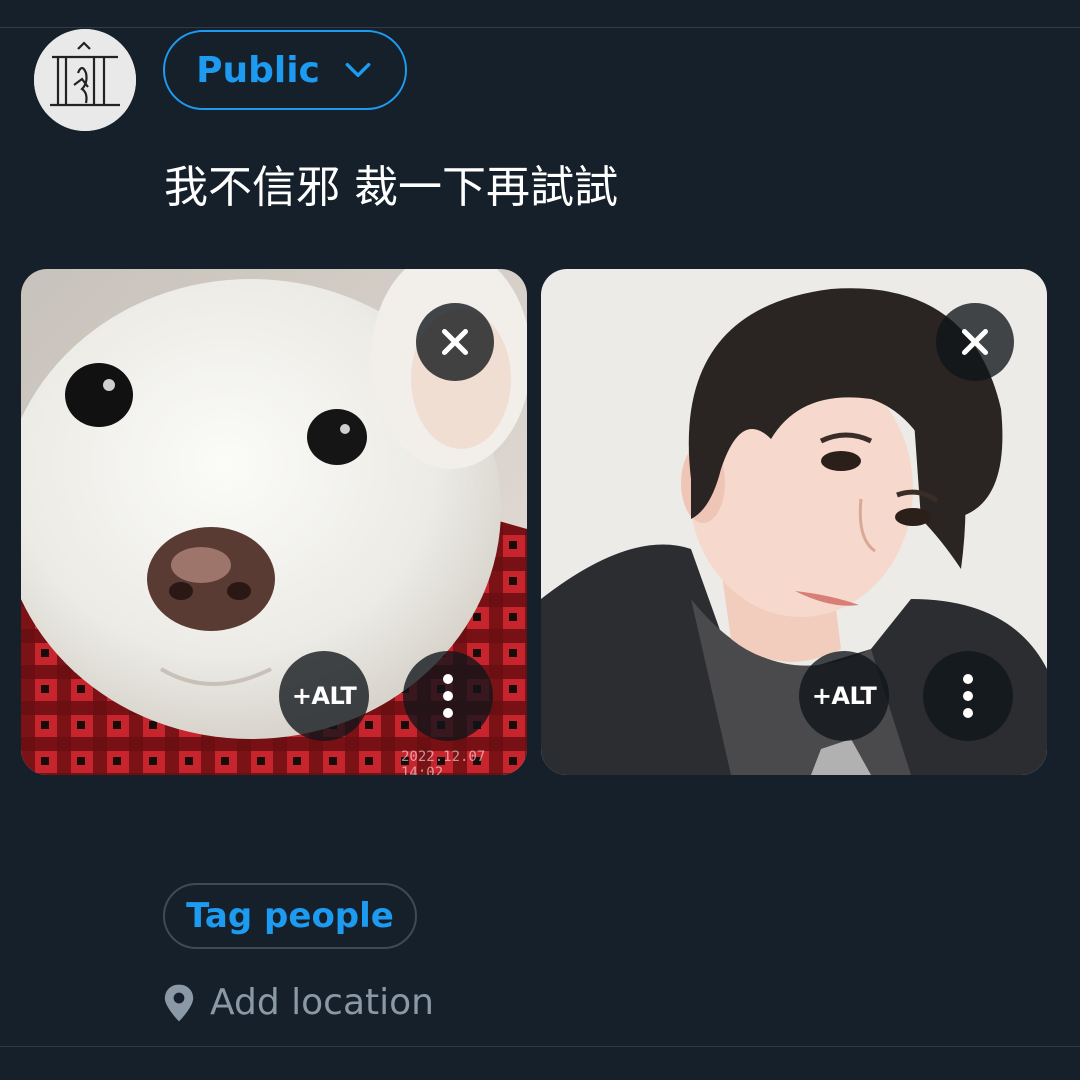  I want to click on tag-people-button: Tag people, so click(290, 916).